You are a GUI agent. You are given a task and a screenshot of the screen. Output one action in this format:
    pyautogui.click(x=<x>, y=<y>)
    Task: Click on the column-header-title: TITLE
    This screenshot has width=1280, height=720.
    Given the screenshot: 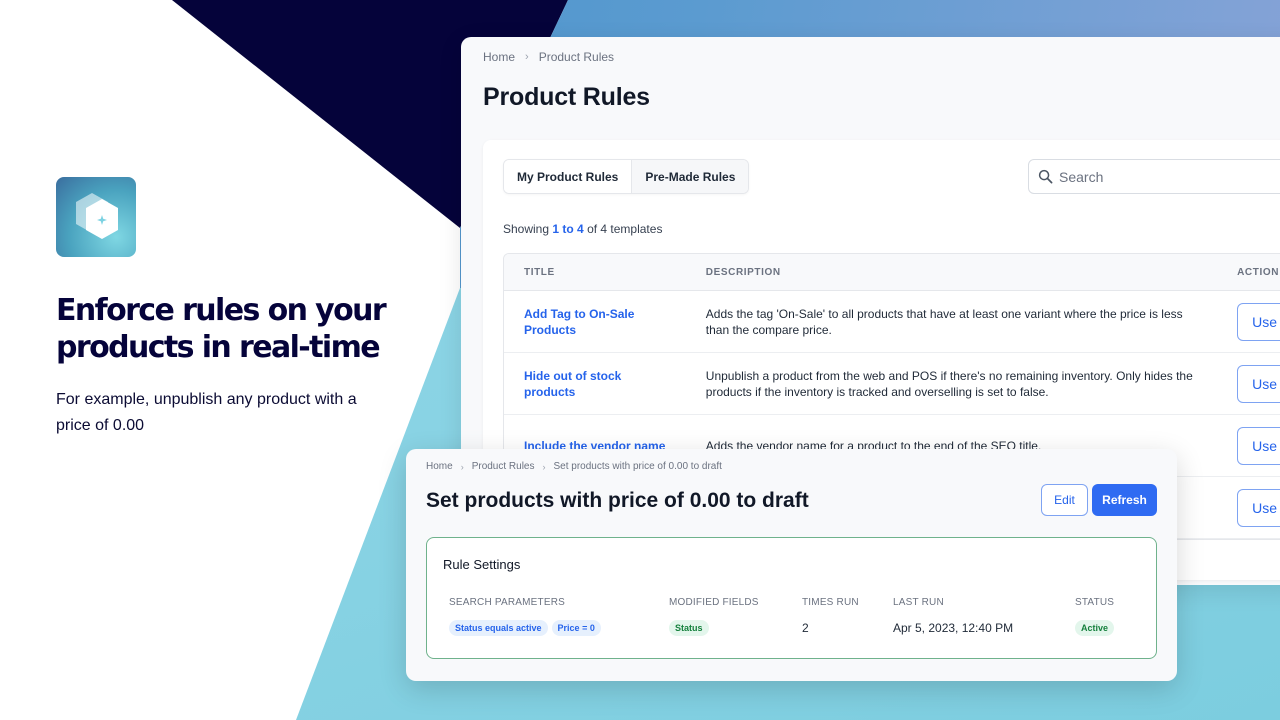 What is the action you would take?
    pyautogui.click(x=539, y=272)
    